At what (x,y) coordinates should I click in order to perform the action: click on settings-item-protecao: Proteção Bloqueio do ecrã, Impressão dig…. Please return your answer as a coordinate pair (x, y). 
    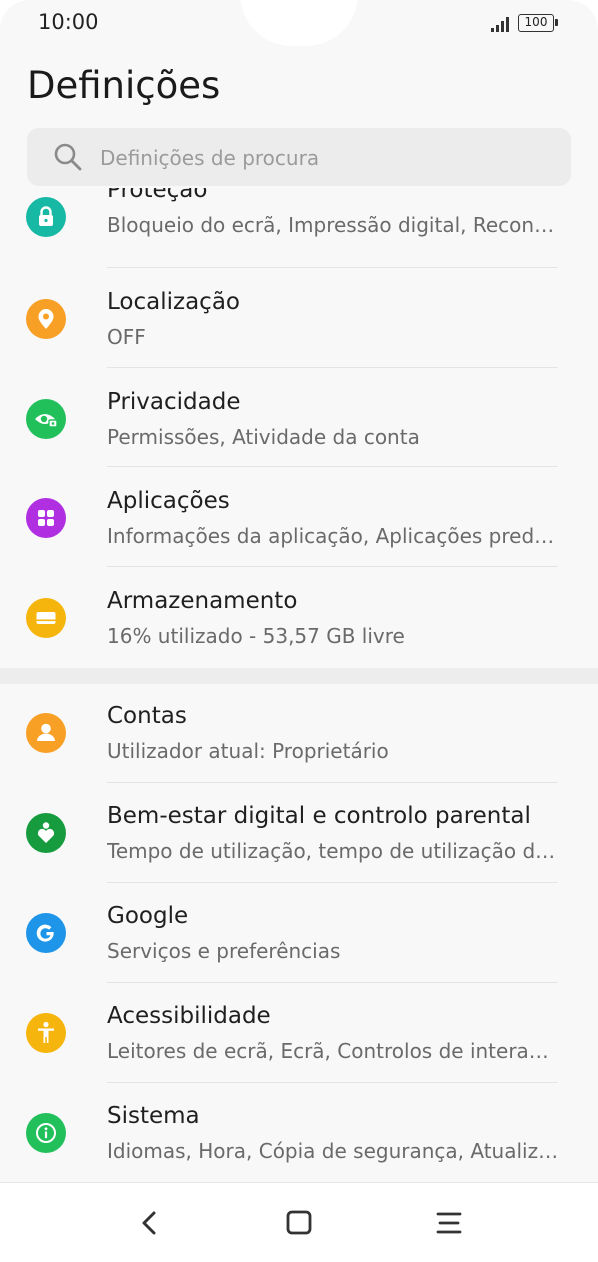
    Looking at the image, I should click on (299, 225).